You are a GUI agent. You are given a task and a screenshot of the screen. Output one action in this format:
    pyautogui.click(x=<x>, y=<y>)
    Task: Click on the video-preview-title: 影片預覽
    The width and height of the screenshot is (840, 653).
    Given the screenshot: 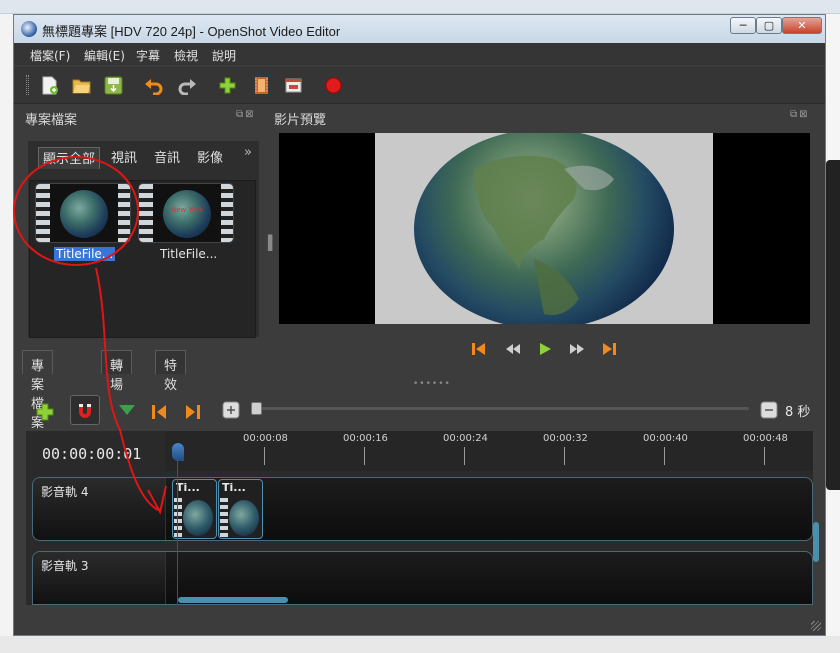 What is the action you would take?
    pyautogui.click(x=300, y=120)
    